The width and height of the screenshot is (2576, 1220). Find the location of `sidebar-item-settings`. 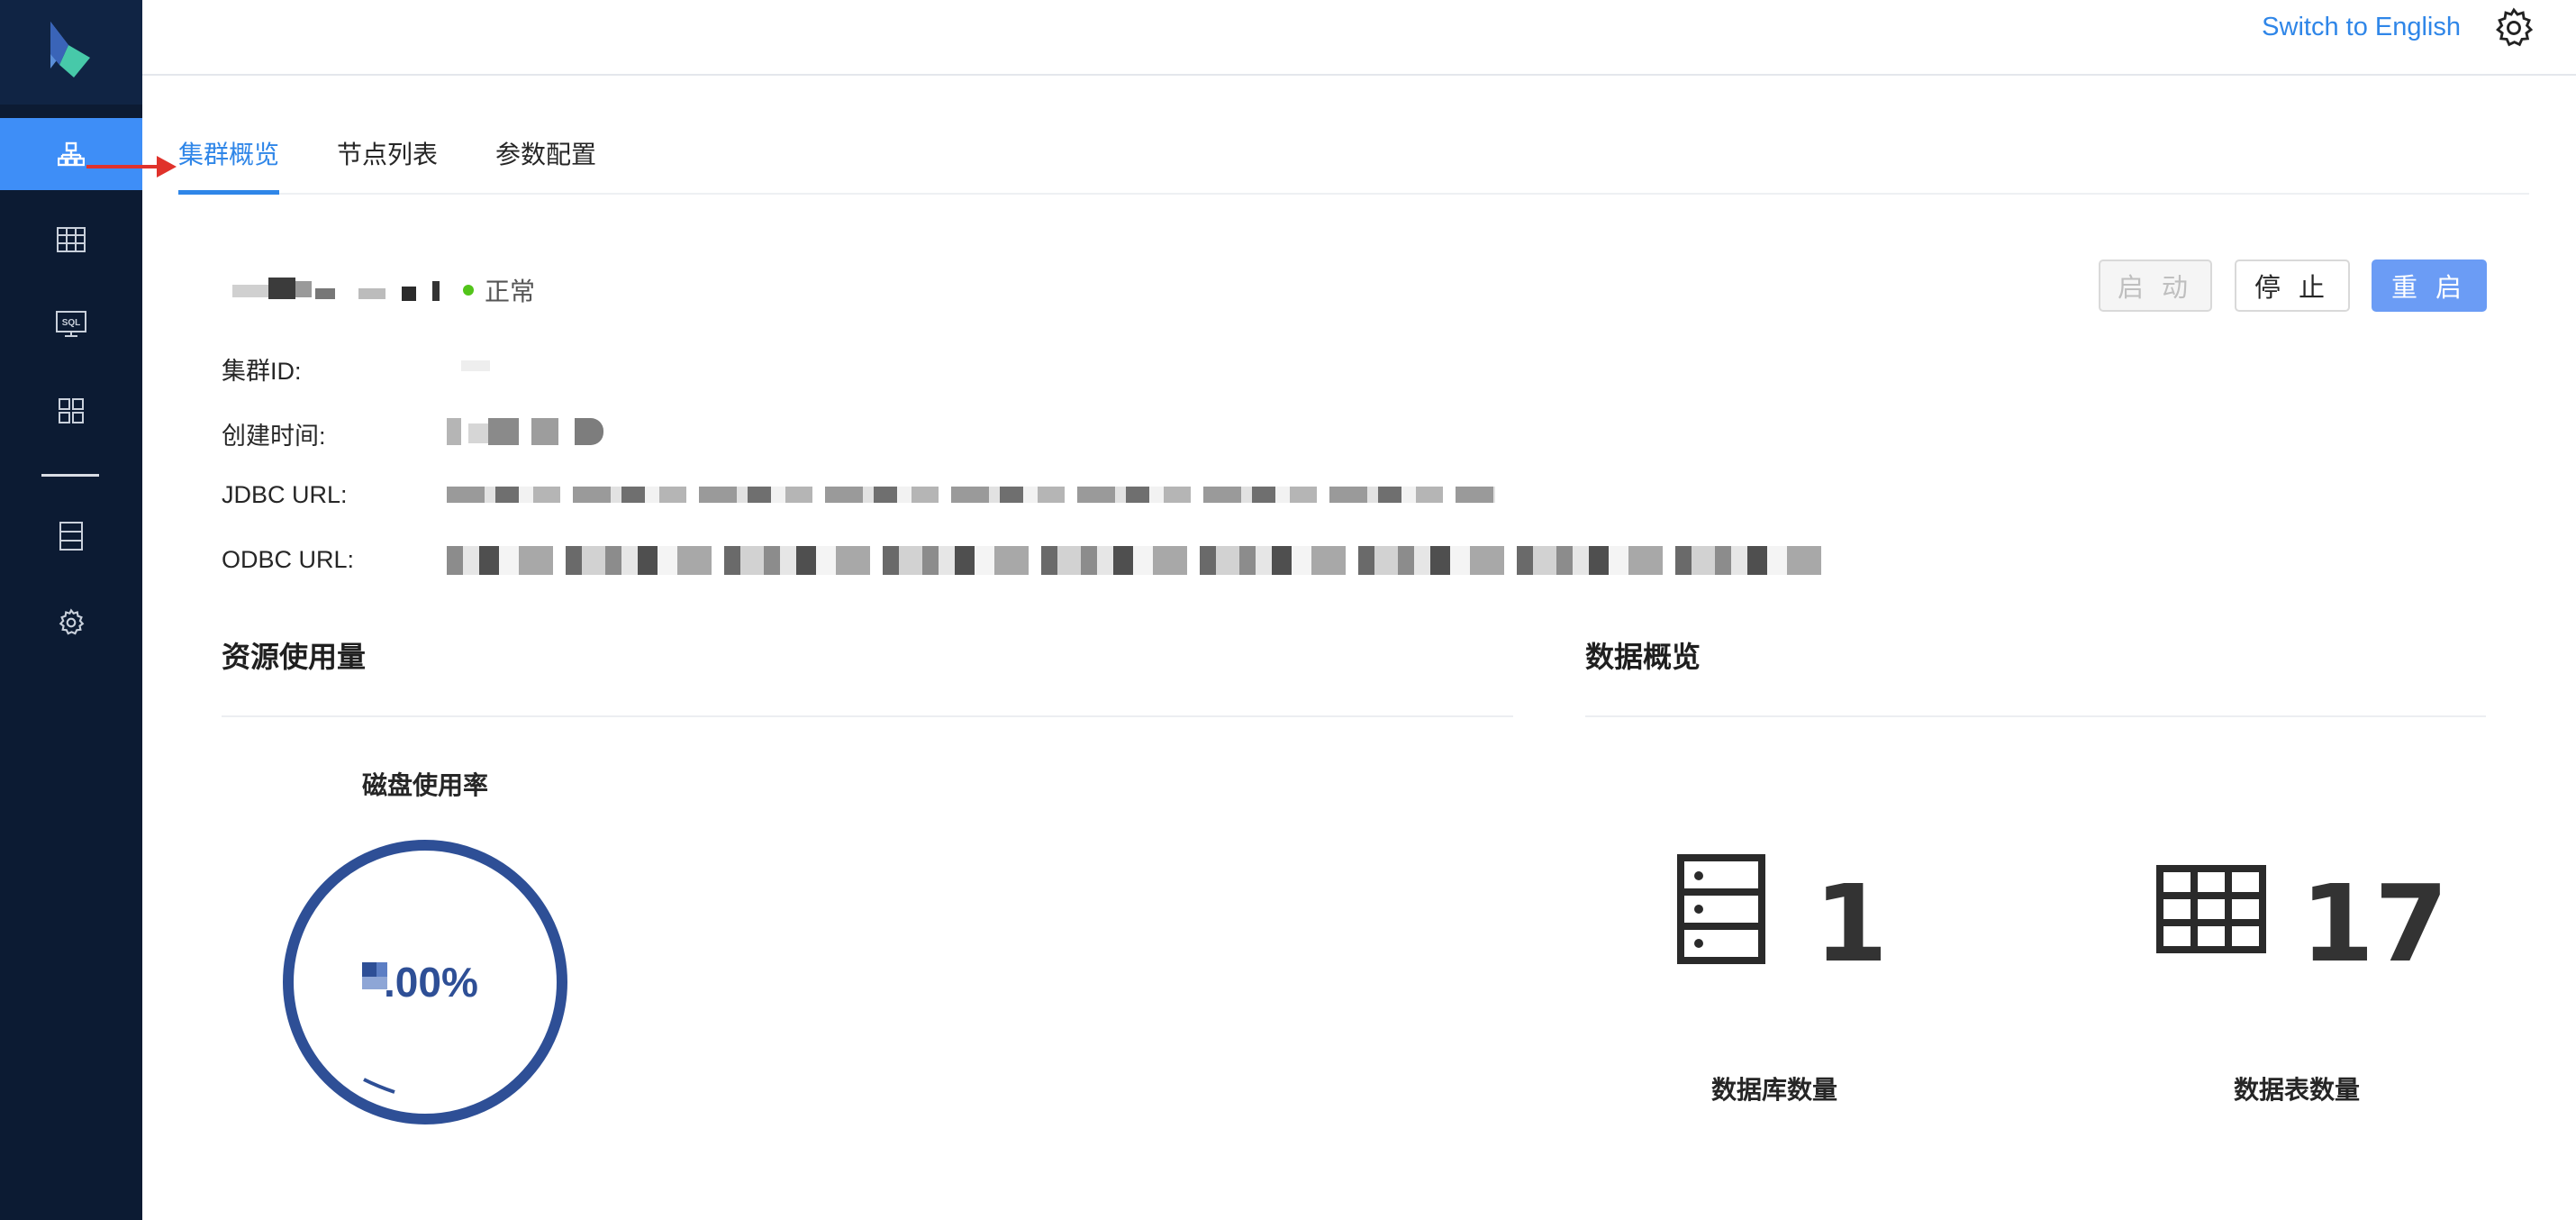

sidebar-item-settings is located at coordinates (71, 623).